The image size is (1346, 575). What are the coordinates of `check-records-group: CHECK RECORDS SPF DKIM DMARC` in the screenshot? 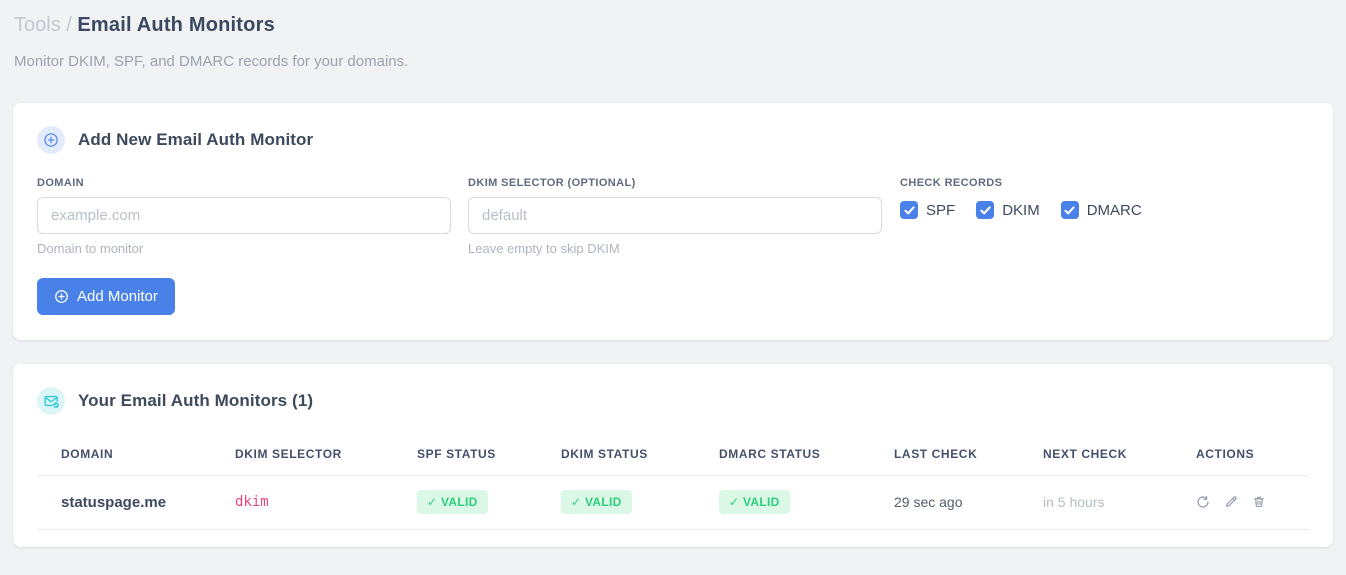 It's located at (1021, 216).